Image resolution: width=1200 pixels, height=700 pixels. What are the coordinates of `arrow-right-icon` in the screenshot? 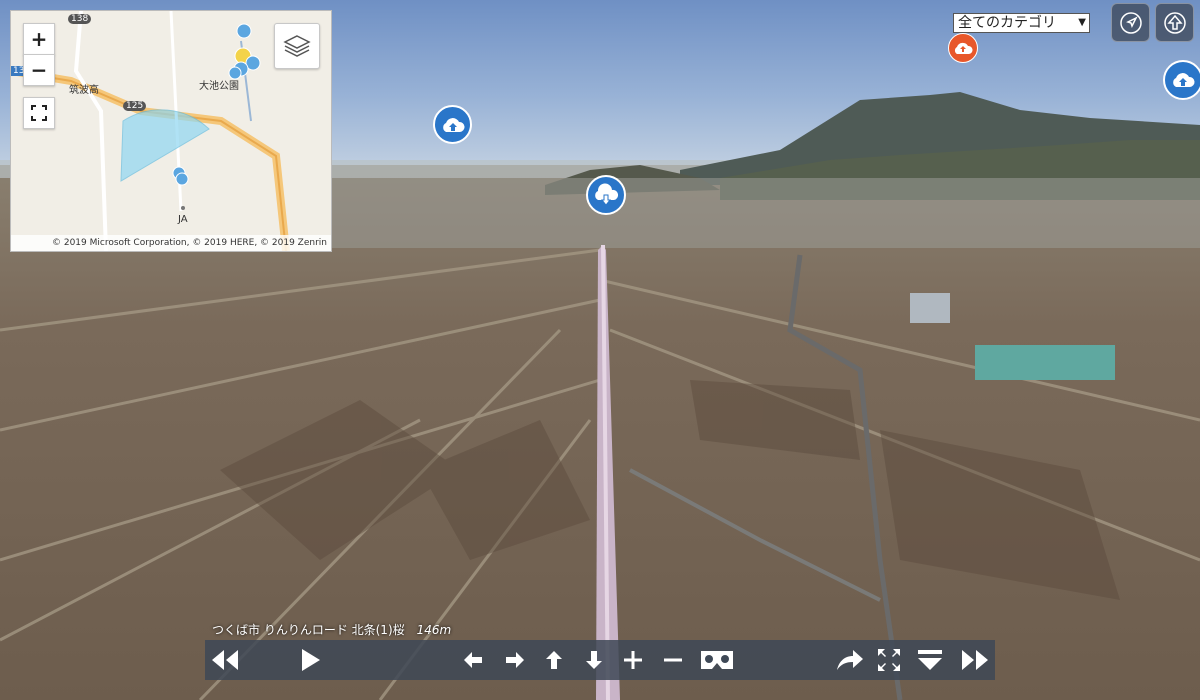 It's located at (515, 660).